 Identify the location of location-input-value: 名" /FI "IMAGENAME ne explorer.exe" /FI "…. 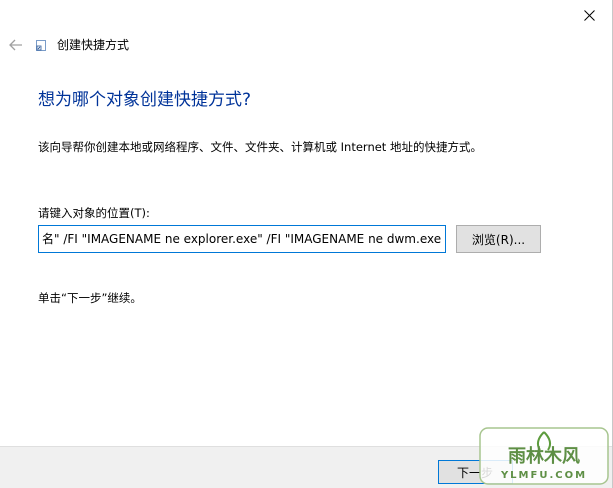
(242, 239).